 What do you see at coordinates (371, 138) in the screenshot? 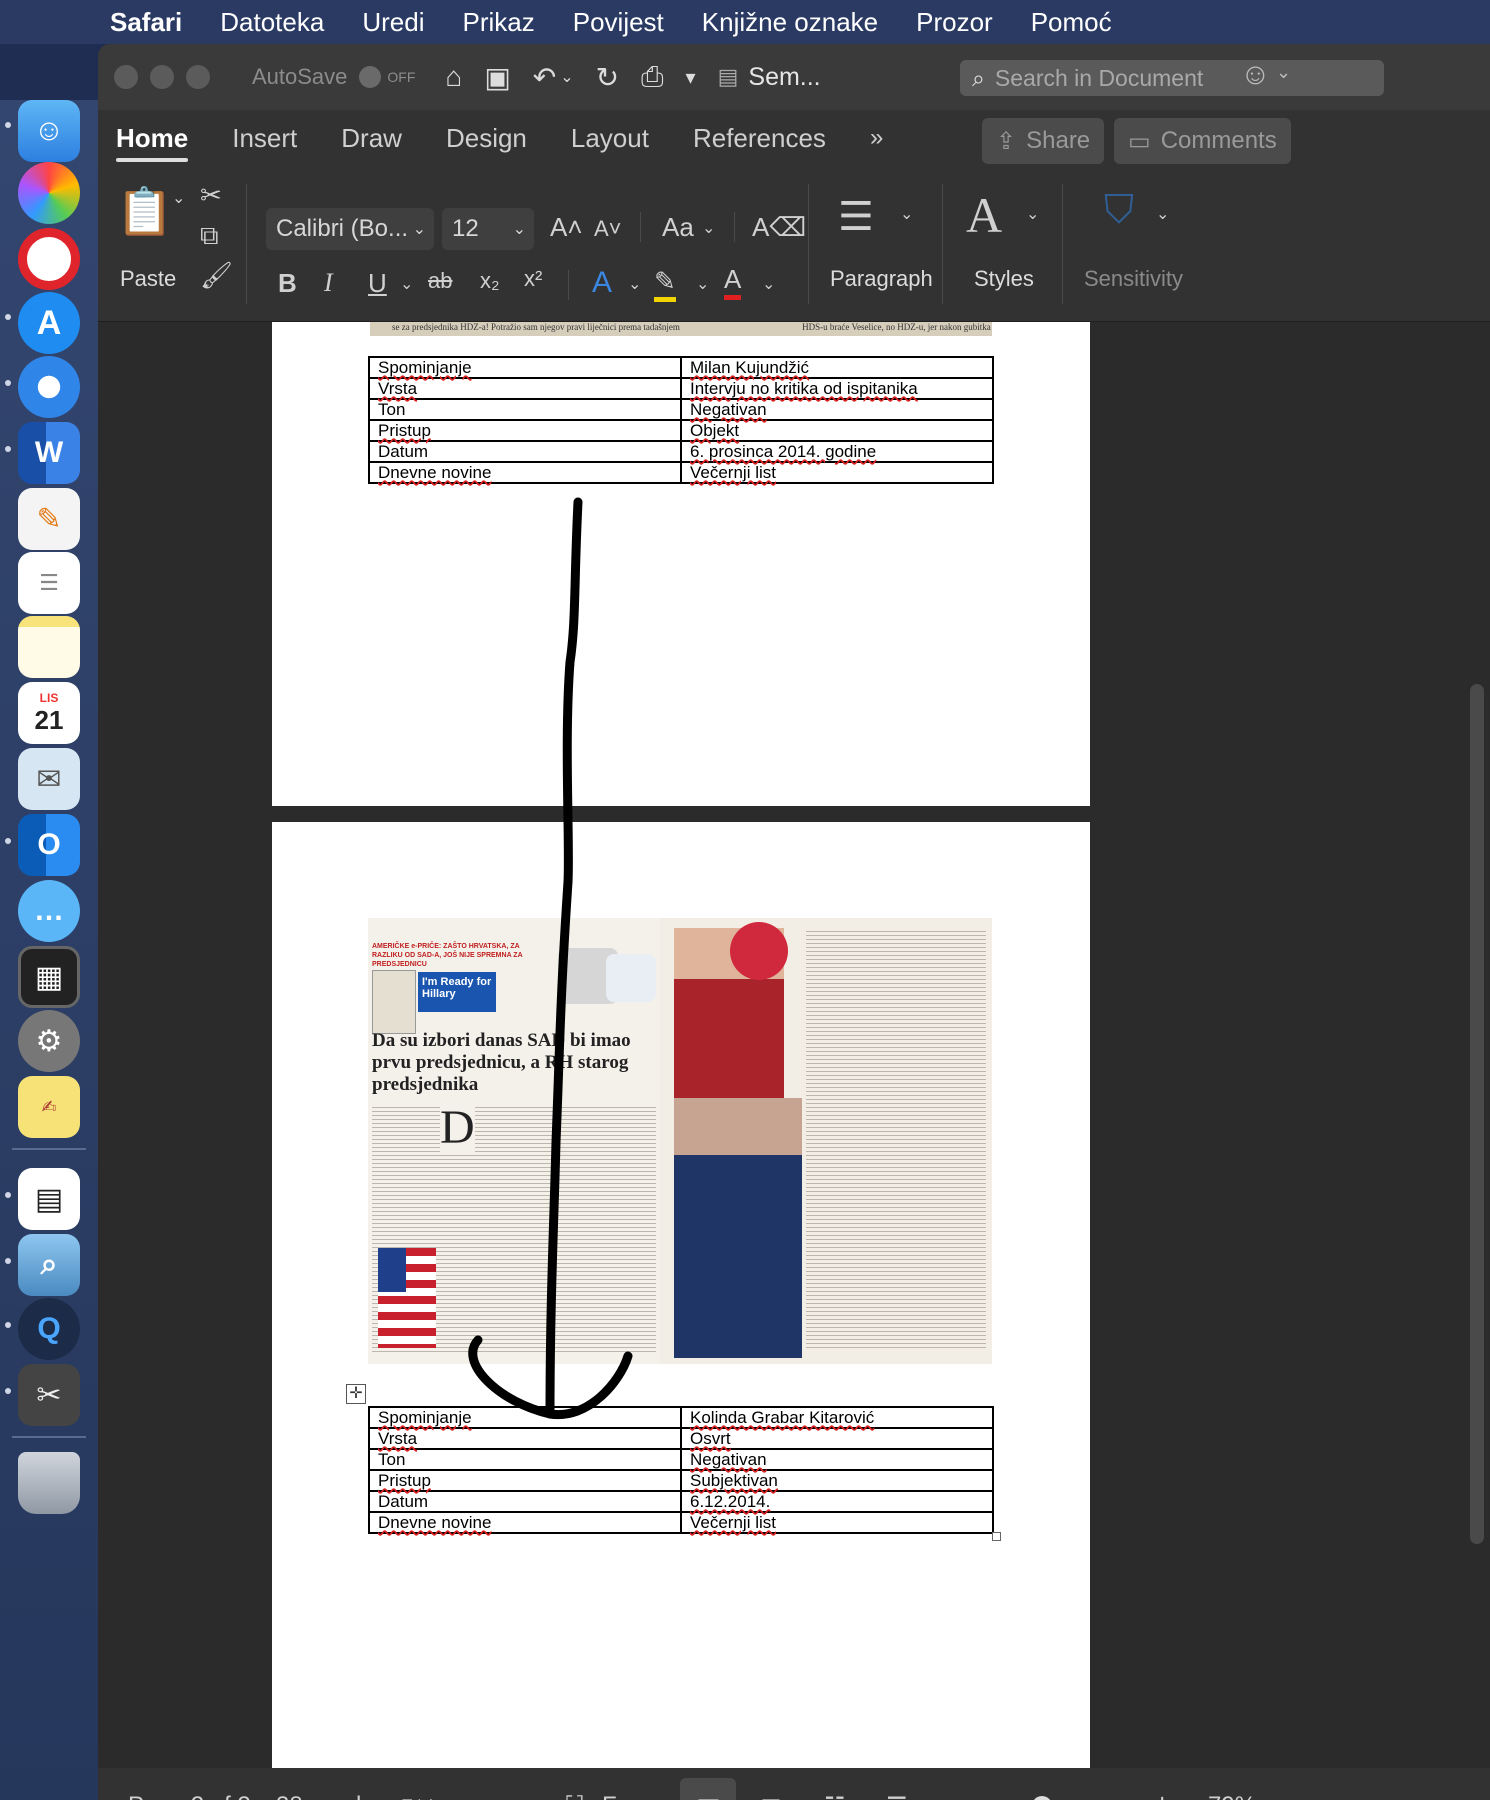
I see `tab-draw: Draw` at bounding box center [371, 138].